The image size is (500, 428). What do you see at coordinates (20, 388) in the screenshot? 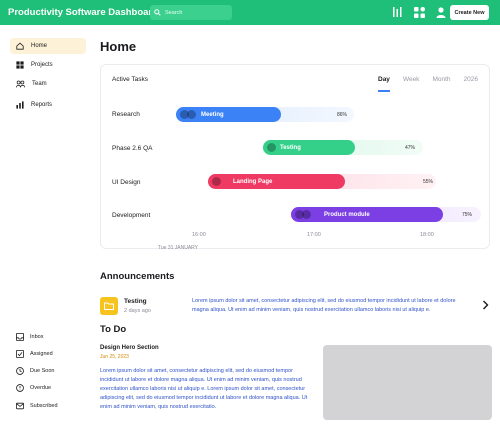
I see `overdue-icon` at bounding box center [20, 388].